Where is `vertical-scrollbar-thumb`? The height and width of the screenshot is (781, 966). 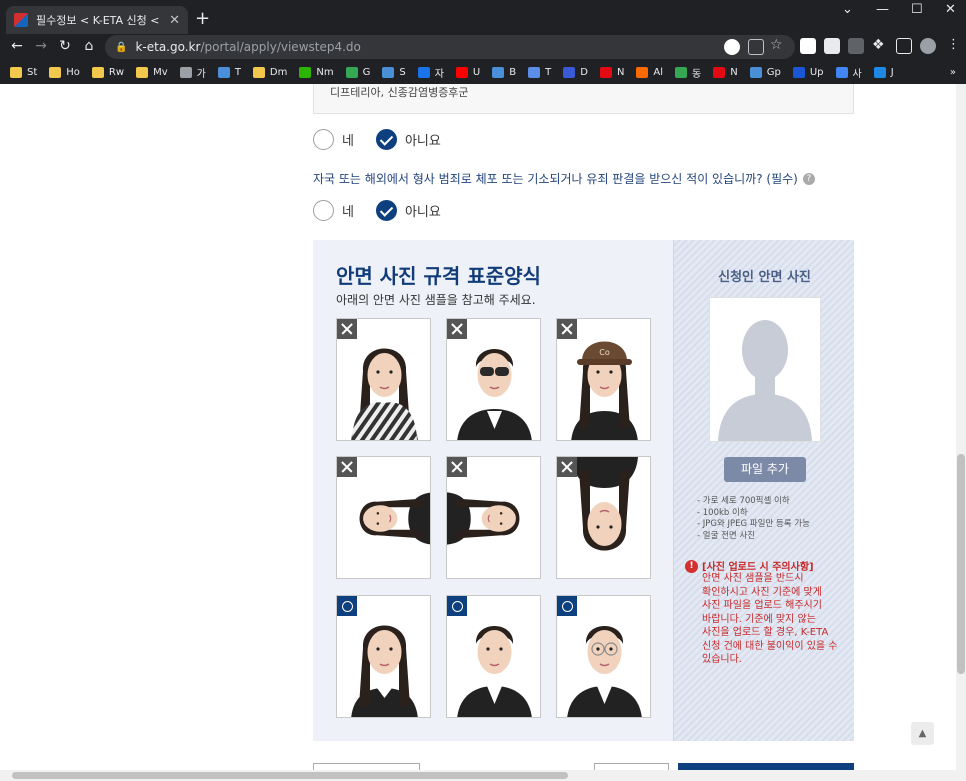 vertical-scrollbar-thumb is located at coordinates (961, 564).